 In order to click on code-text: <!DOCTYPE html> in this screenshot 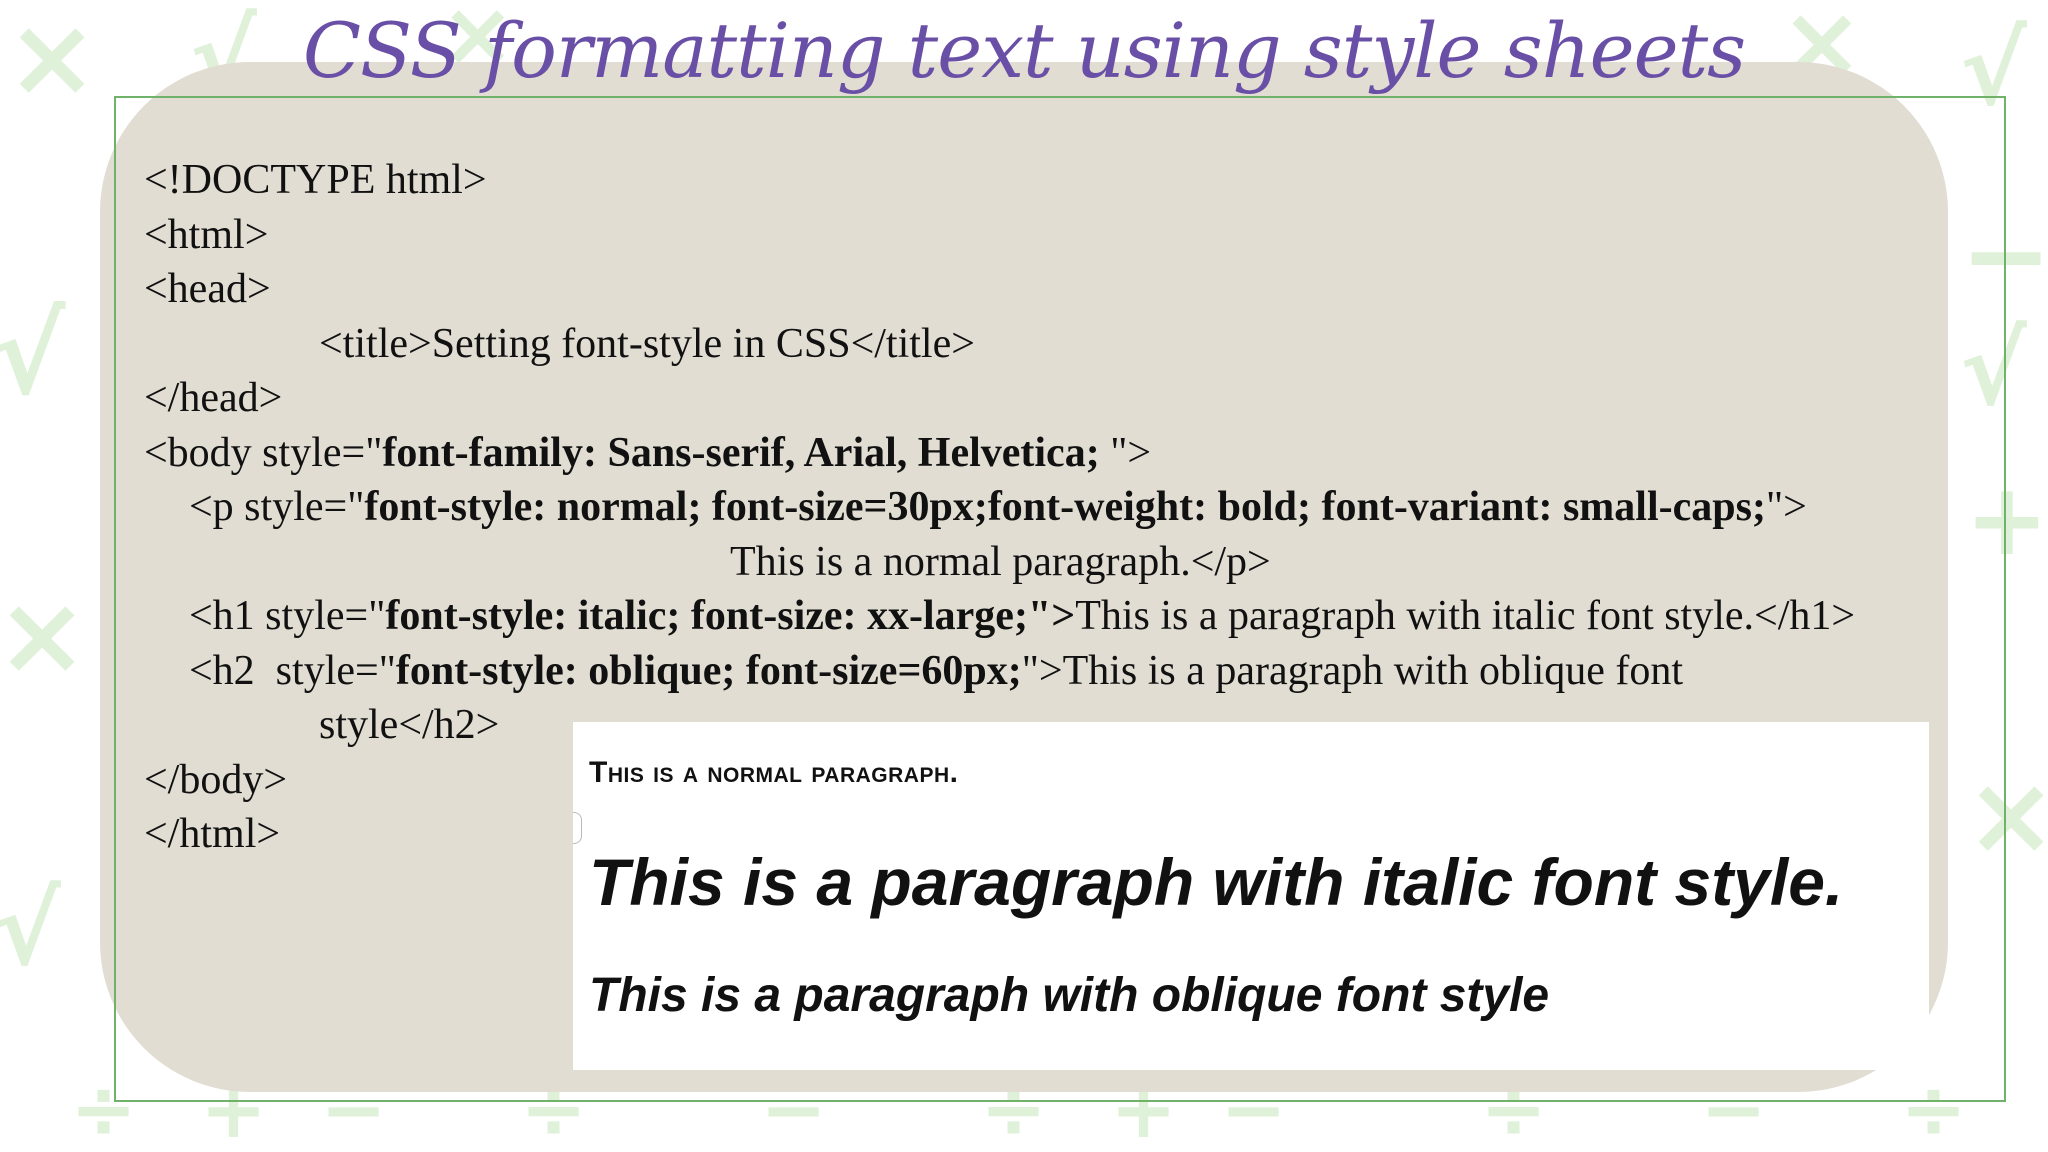, I will do `click(315, 180)`.